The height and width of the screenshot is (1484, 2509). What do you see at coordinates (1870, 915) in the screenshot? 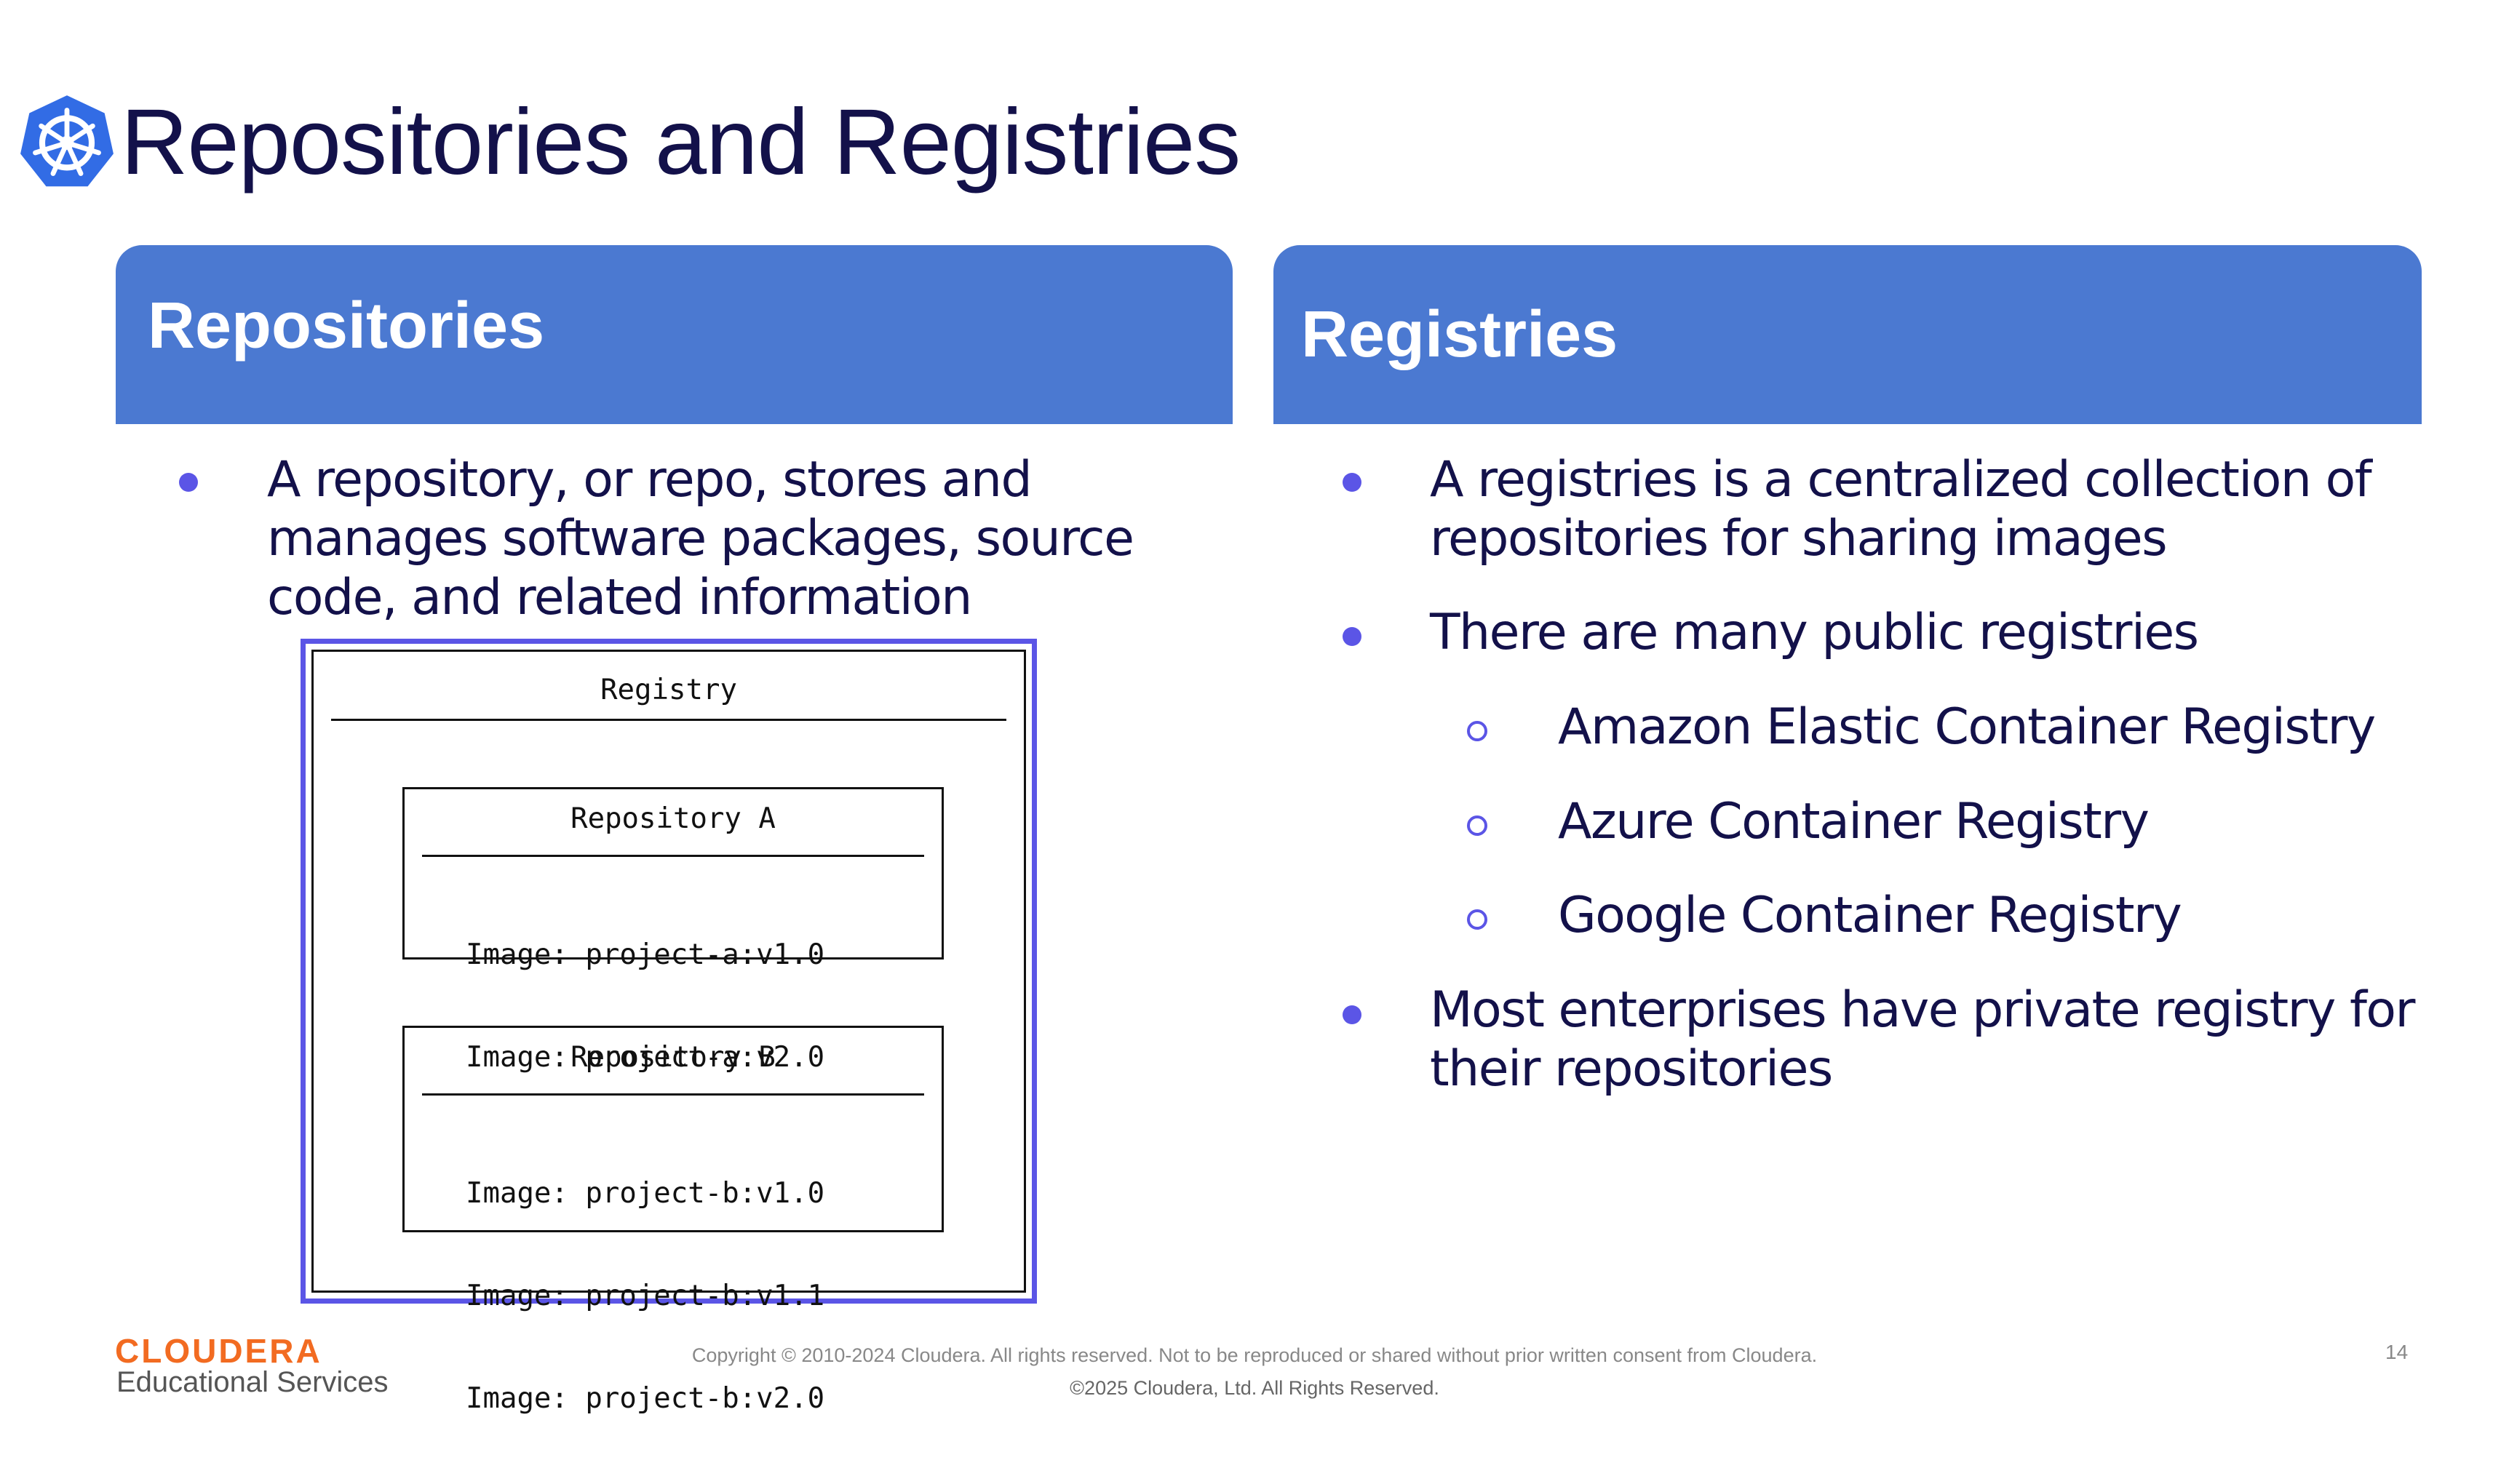
I see `sub-bullet-google: Google Container Registry` at bounding box center [1870, 915].